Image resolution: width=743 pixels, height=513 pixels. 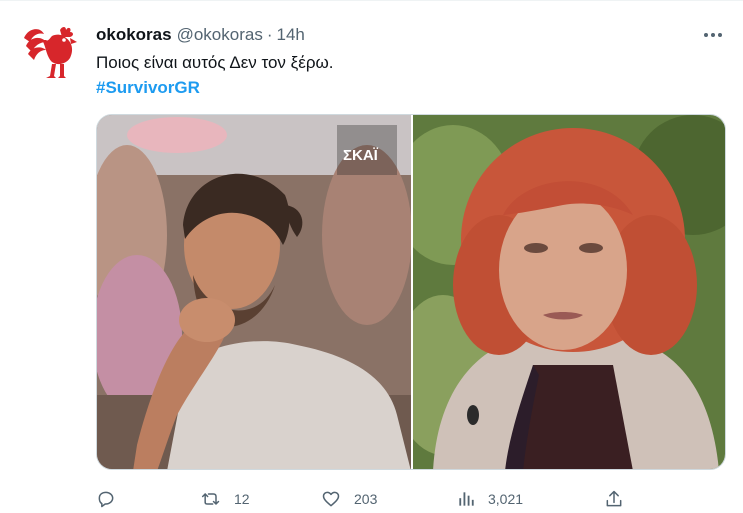 I want to click on tweet-time: 14h, so click(x=291, y=35).